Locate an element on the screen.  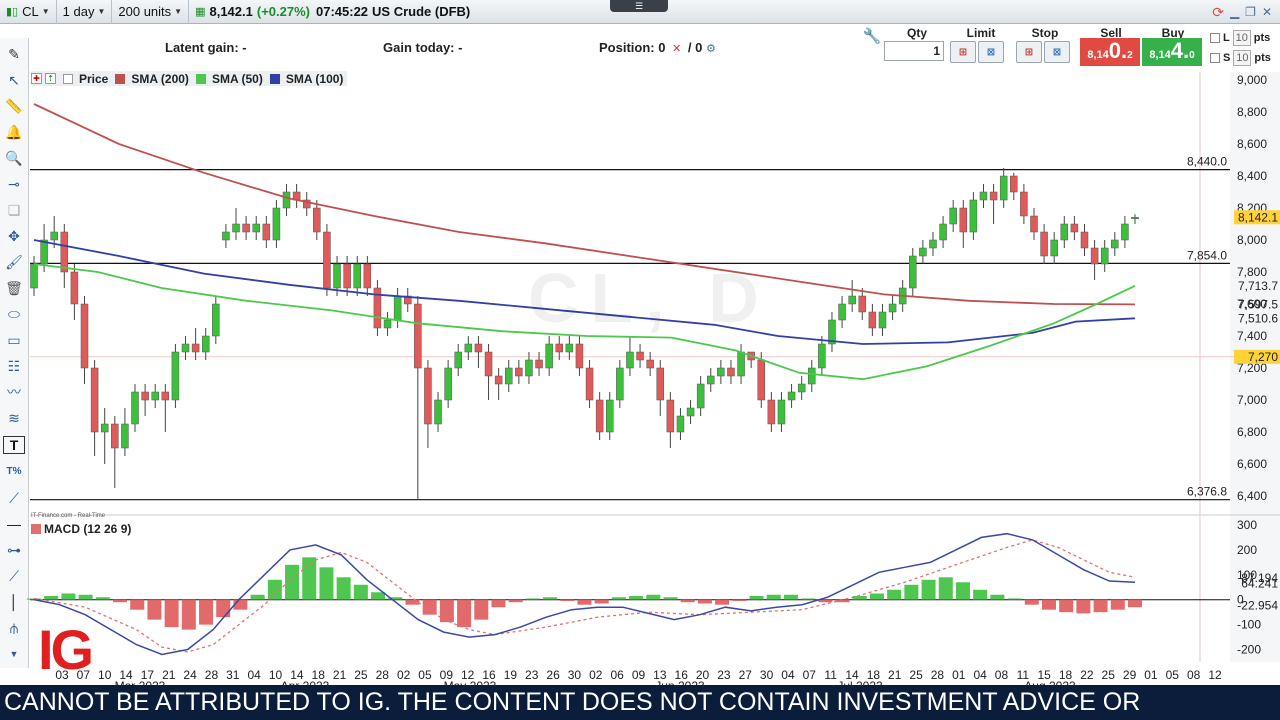
sma50-swatch is located at coordinates (200, 78).